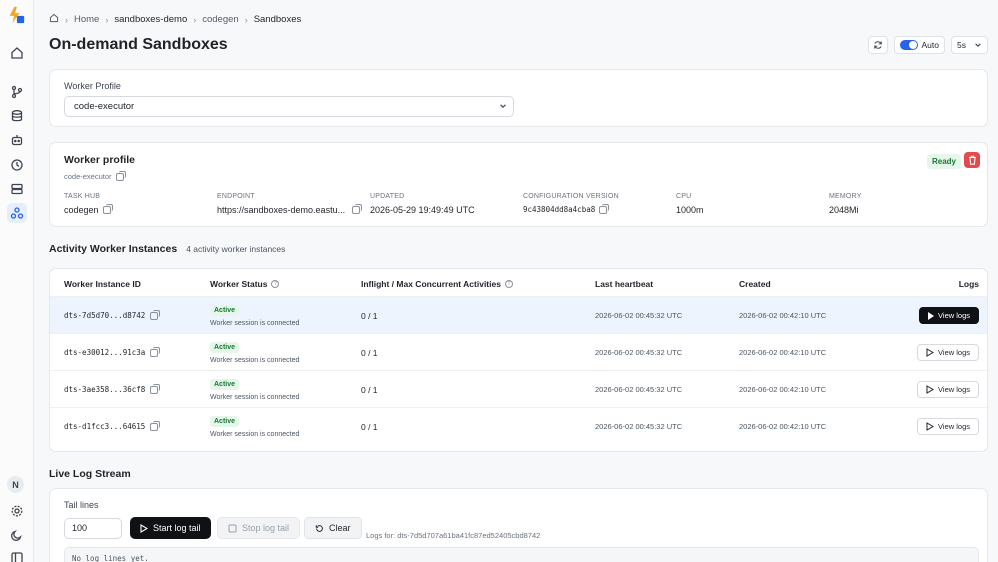  I want to click on database-icon, so click(17, 116).